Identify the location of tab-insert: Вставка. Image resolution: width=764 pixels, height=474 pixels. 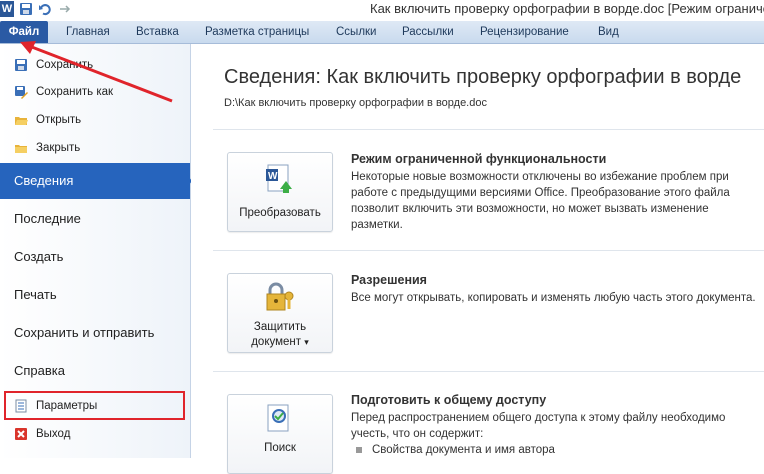
(157, 32).